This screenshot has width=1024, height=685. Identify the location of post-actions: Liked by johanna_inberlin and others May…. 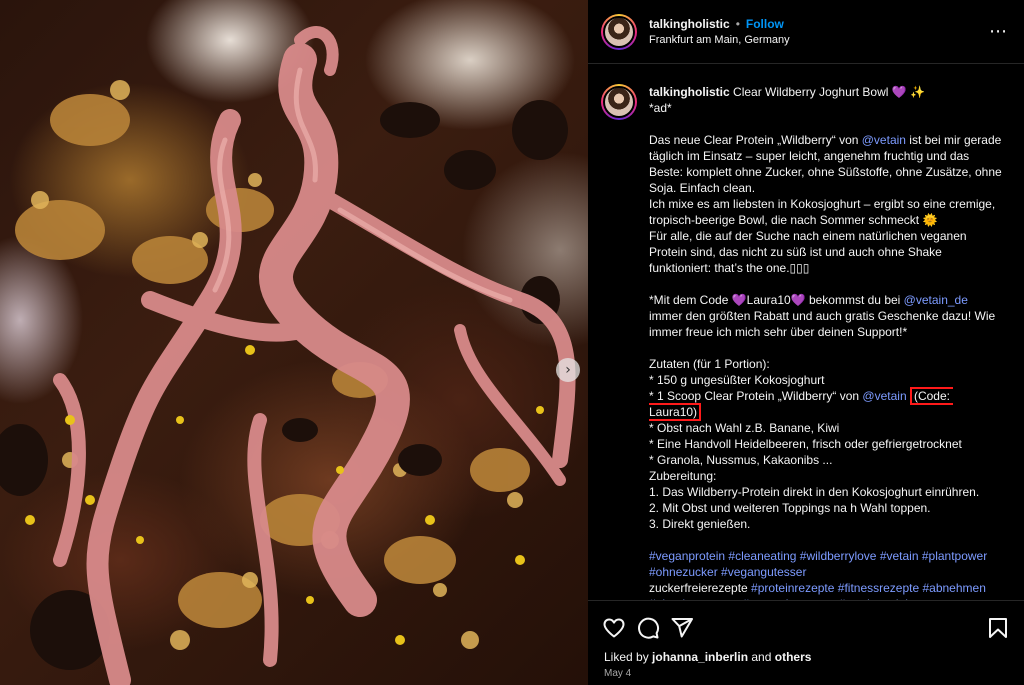
(806, 642).